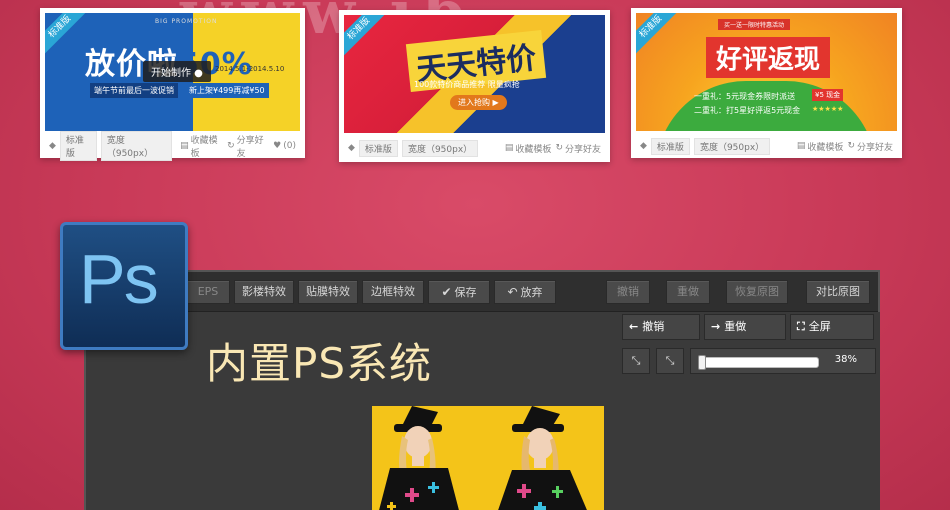  Describe the element at coordinates (119, 279) in the screenshot. I see `ps-logo-text: Ps` at that location.